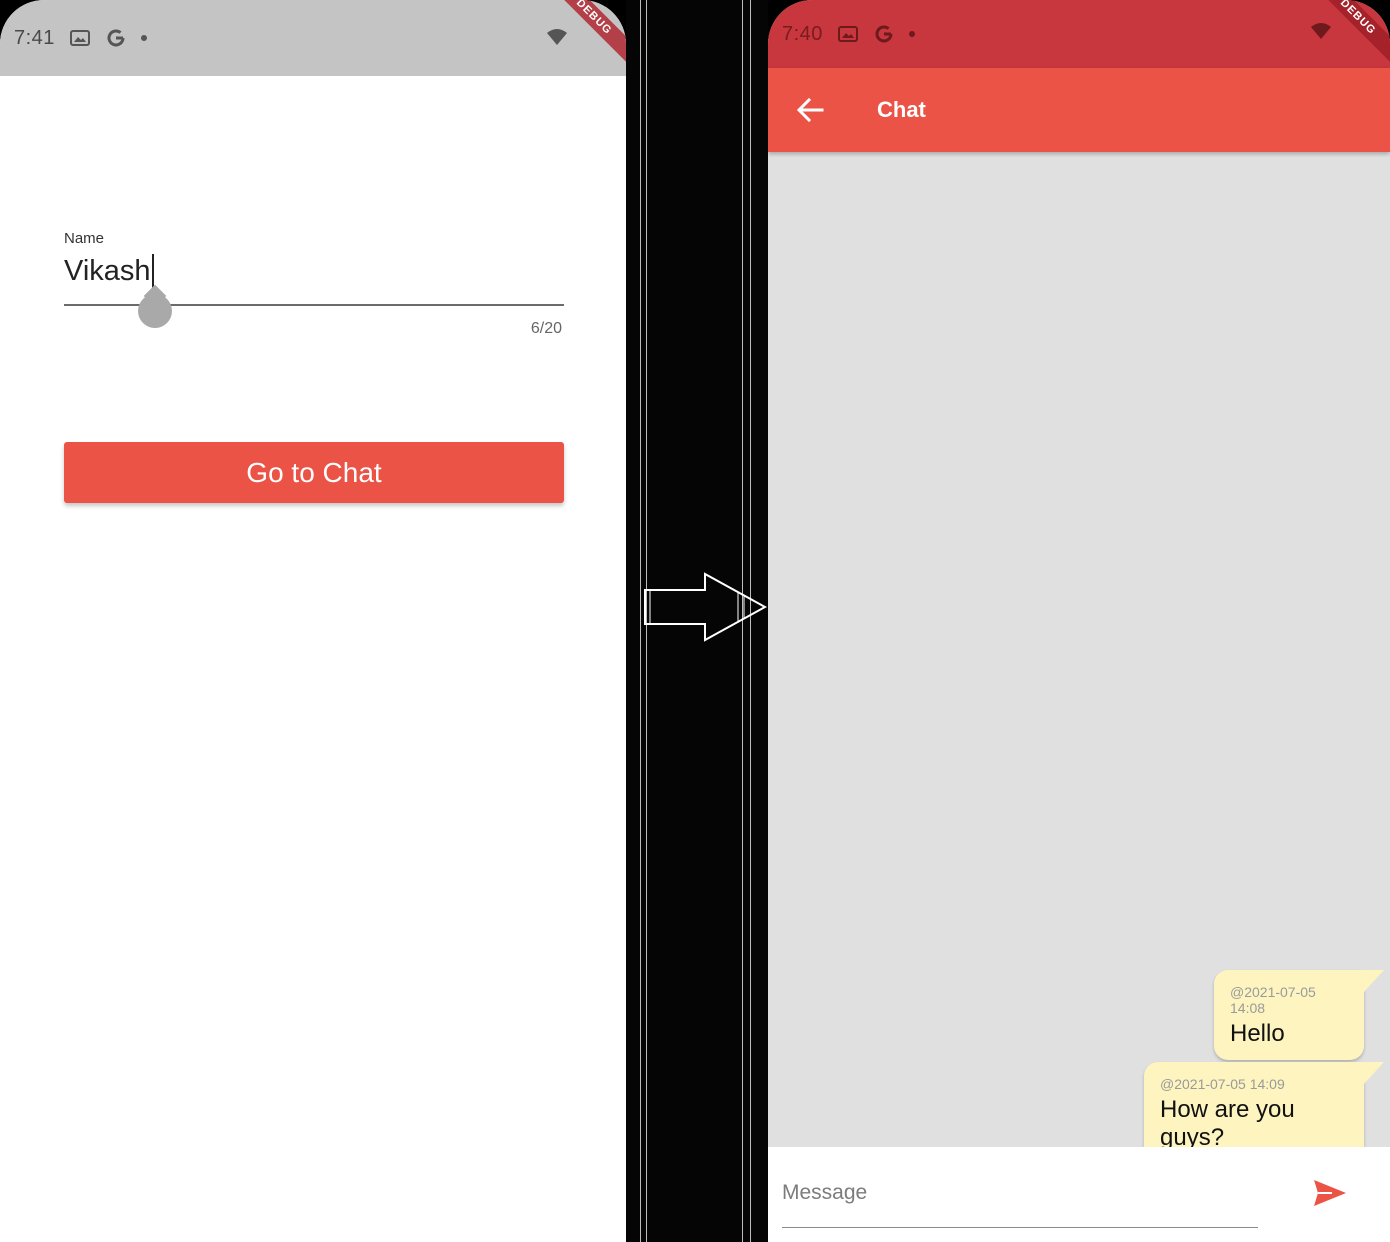 The width and height of the screenshot is (1390, 1242). What do you see at coordinates (1020, 1193) in the screenshot?
I see `message-input` at bounding box center [1020, 1193].